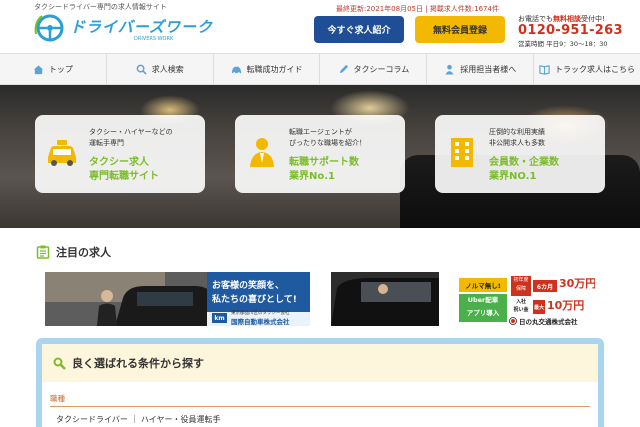  What do you see at coordinates (141, 27) in the screenshot?
I see `logo-name: ドライバーズワーク` at bounding box center [141, 27].